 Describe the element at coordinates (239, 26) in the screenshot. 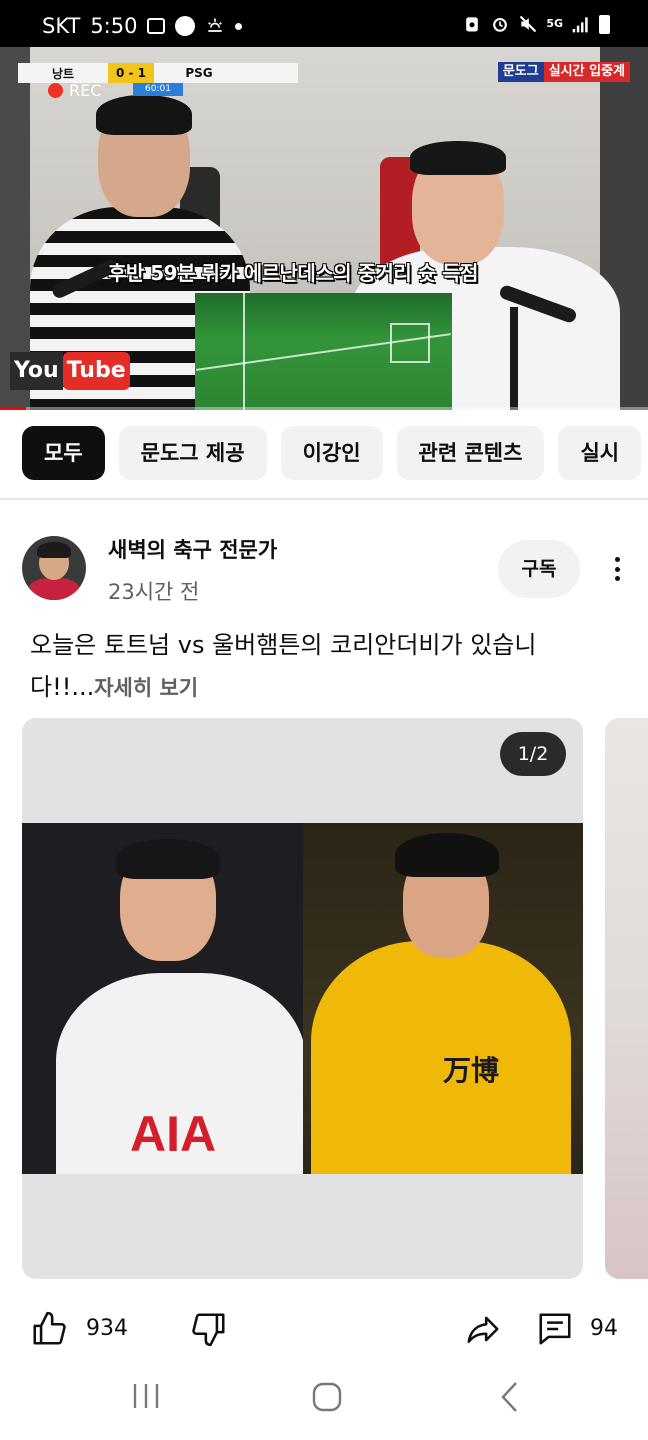

I see `more-notifications-icon` at that location.